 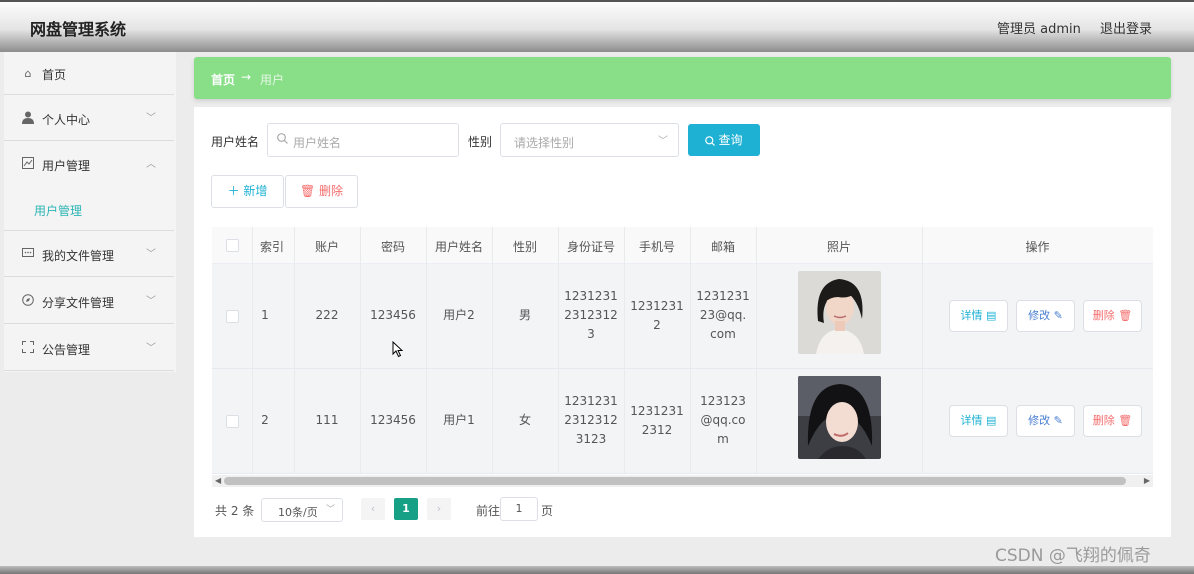 I want to click on header-phone: 手机号, so click(x=656, y=247).